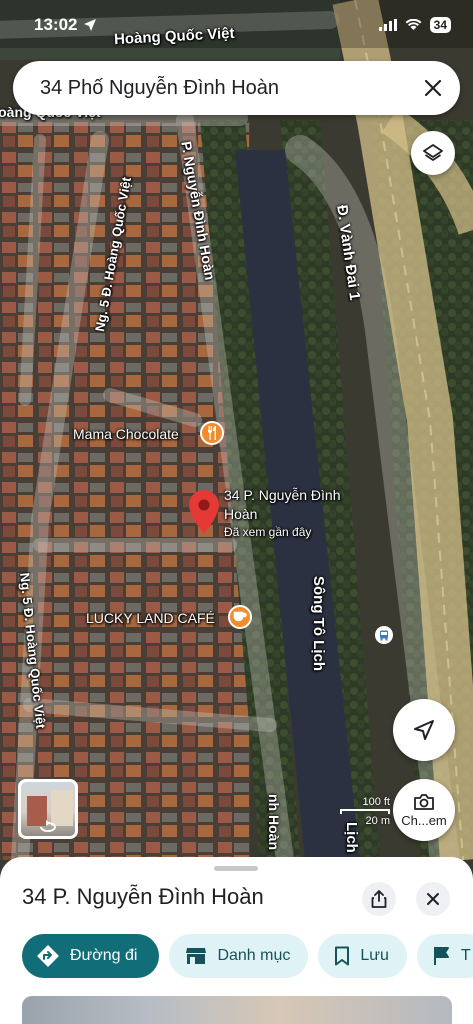  I want to click on label-song-to-lich: Sông Tô Lịch, so click(318, 623).